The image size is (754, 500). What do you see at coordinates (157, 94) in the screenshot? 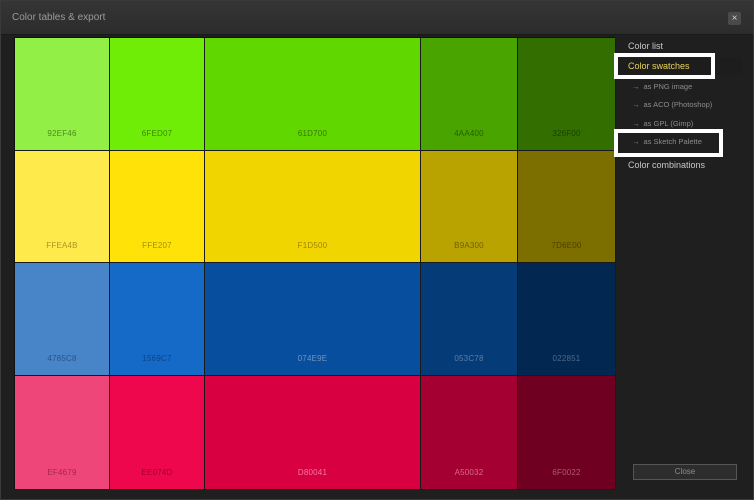
I see `swatch-6fed07: 6FED07` at bounding box center [157, 94].